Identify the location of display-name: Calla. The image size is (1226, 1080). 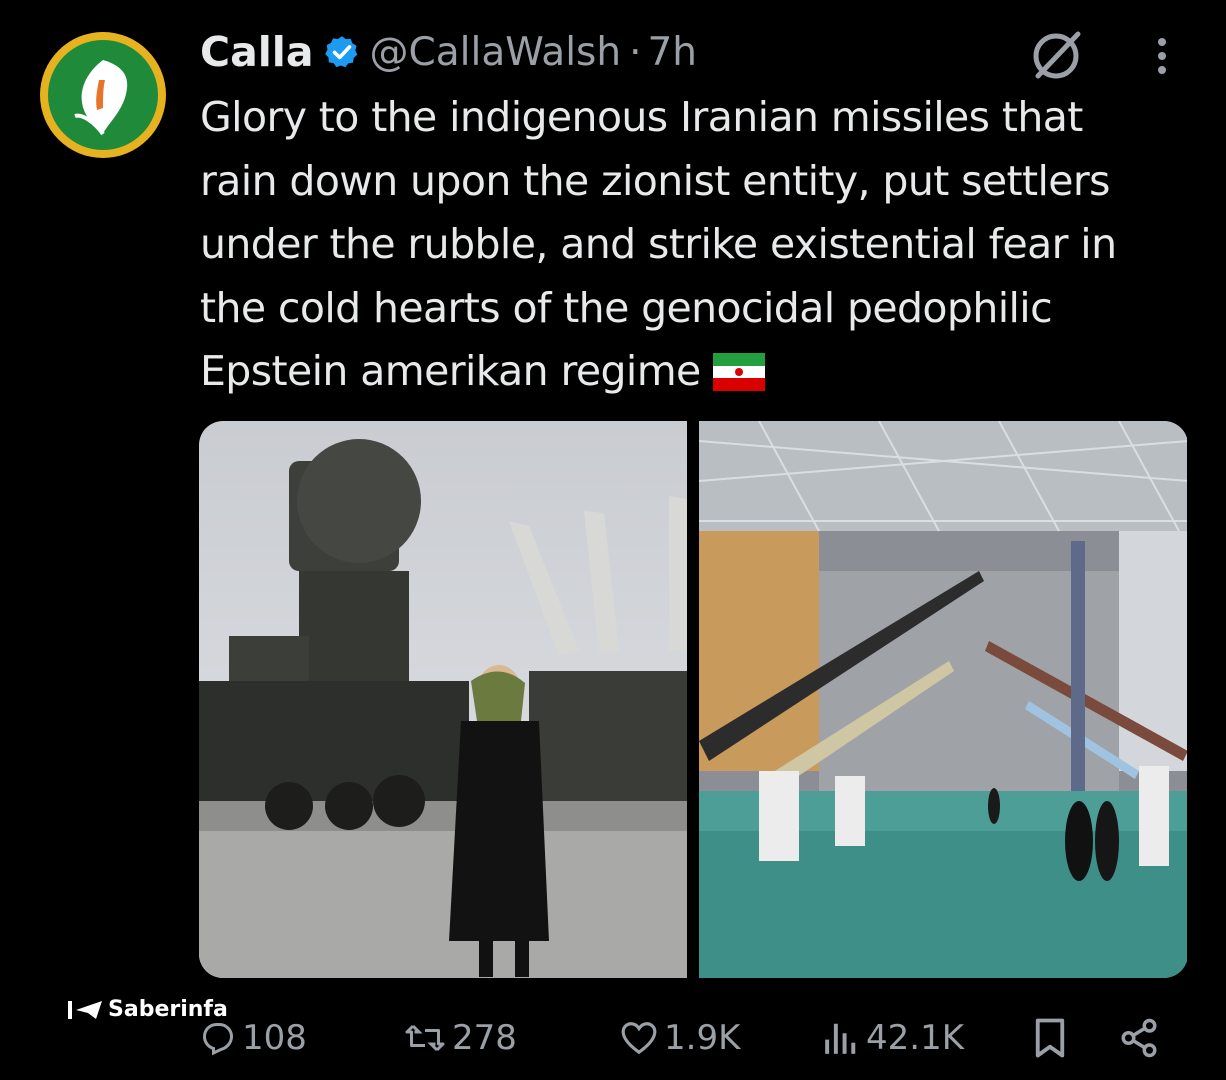
(257, 52).